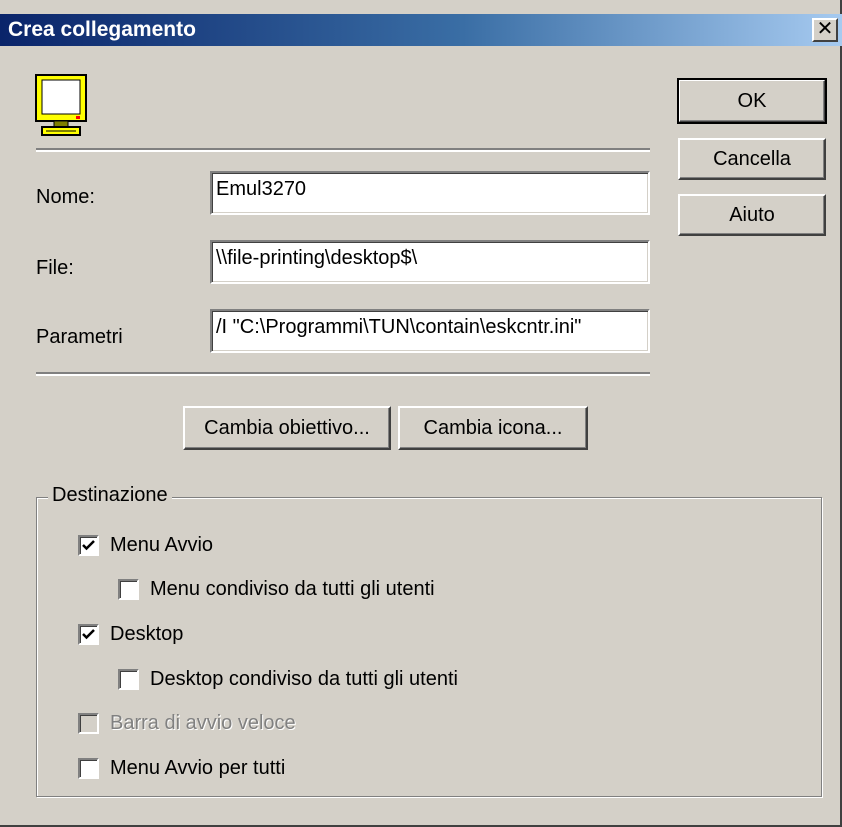 The width and height of the screenshot is (842, 827). What do you see at coordinates (102, 29) in the screenshot?
I see `window-title: Crea collegamento` at bounding box center [102, 29].